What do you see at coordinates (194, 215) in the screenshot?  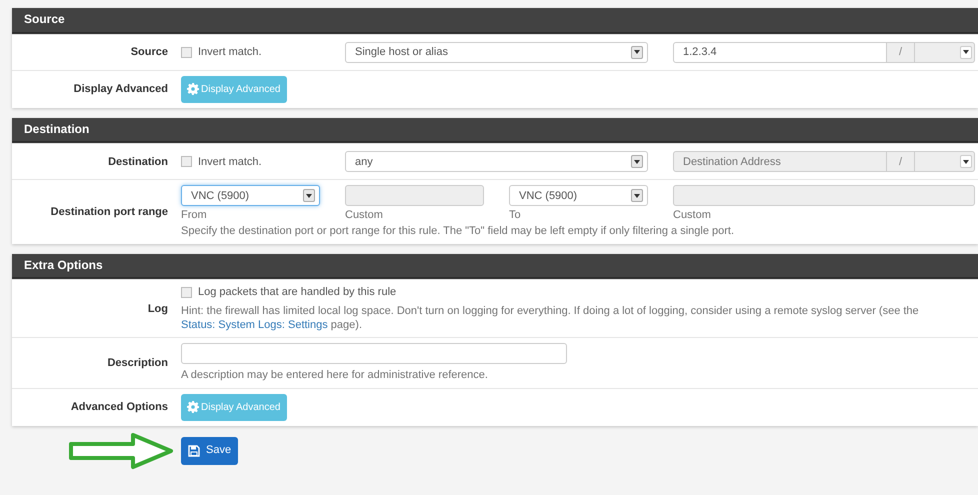 I see `field-caption: From` at bounding box center [194, 215].